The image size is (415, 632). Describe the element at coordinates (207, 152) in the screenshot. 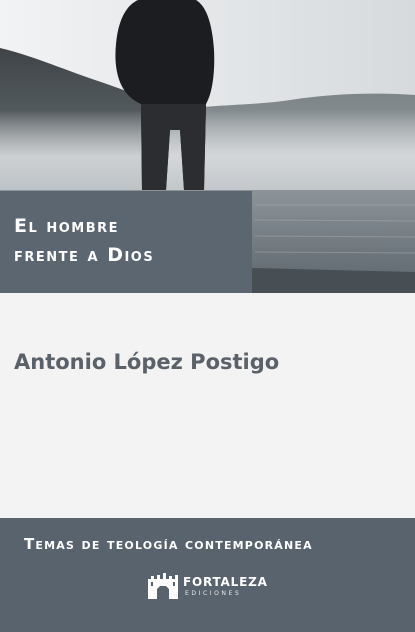

I see `mist` at that location.